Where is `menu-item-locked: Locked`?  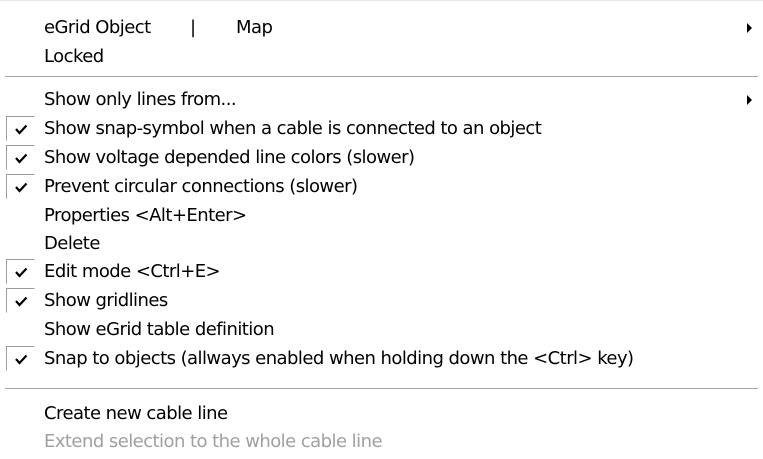 menu-item-locked: Locked is located at coordinates (381, 56).